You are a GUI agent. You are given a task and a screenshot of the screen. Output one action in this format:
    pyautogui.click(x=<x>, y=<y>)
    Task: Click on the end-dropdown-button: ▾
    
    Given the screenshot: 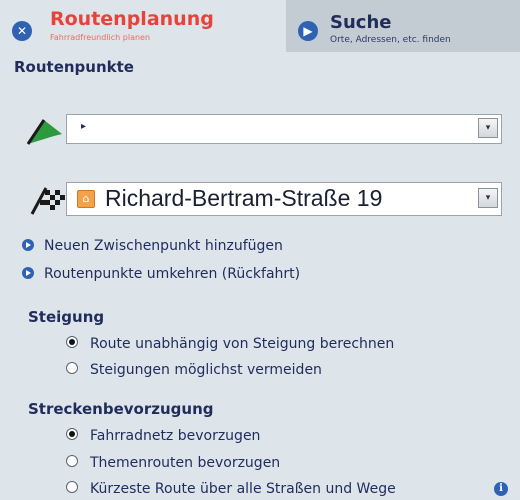 What is the action you would take?
    pyautogui.click(x=488, y=198)
    